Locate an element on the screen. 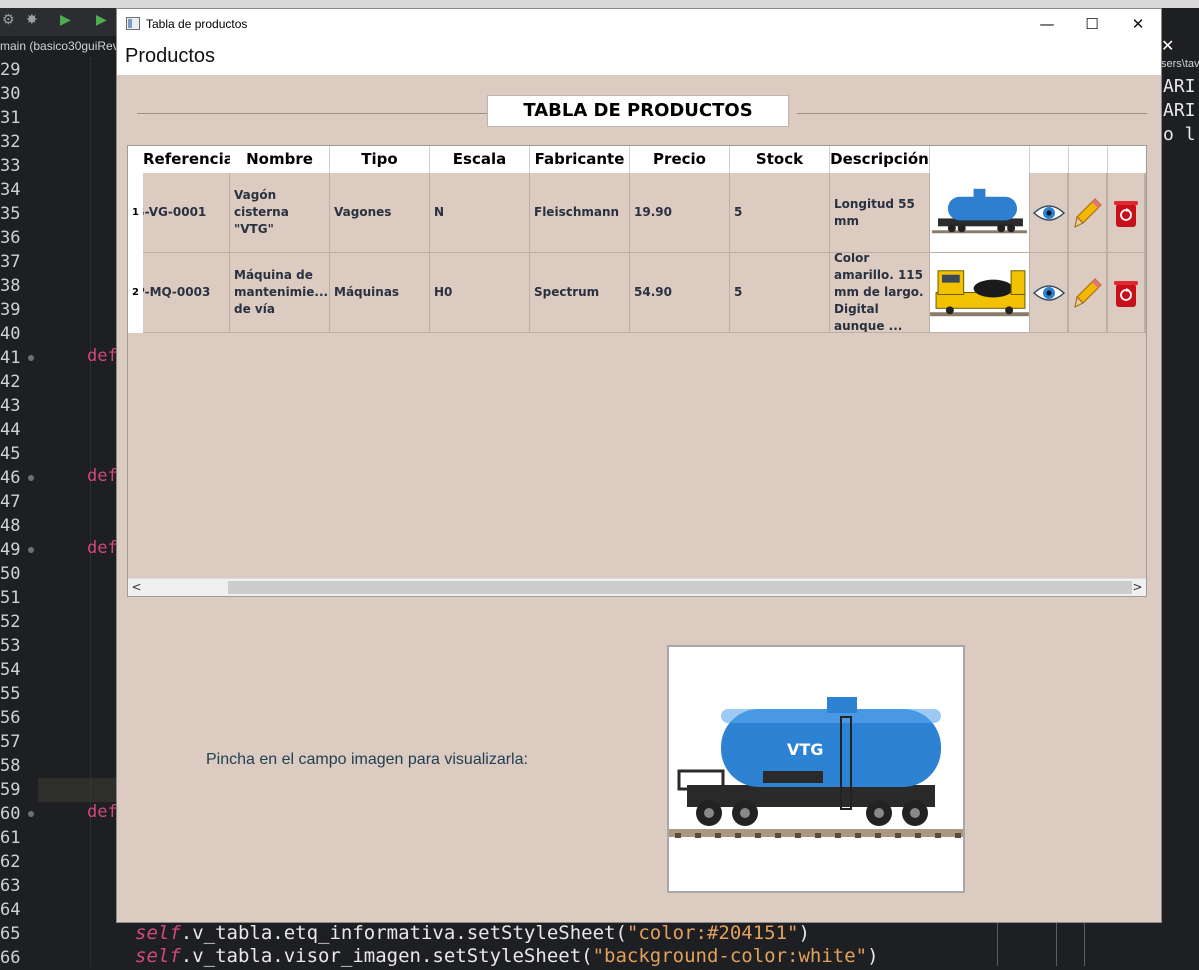  line-number: 40 is located at coordinates (10, 334).